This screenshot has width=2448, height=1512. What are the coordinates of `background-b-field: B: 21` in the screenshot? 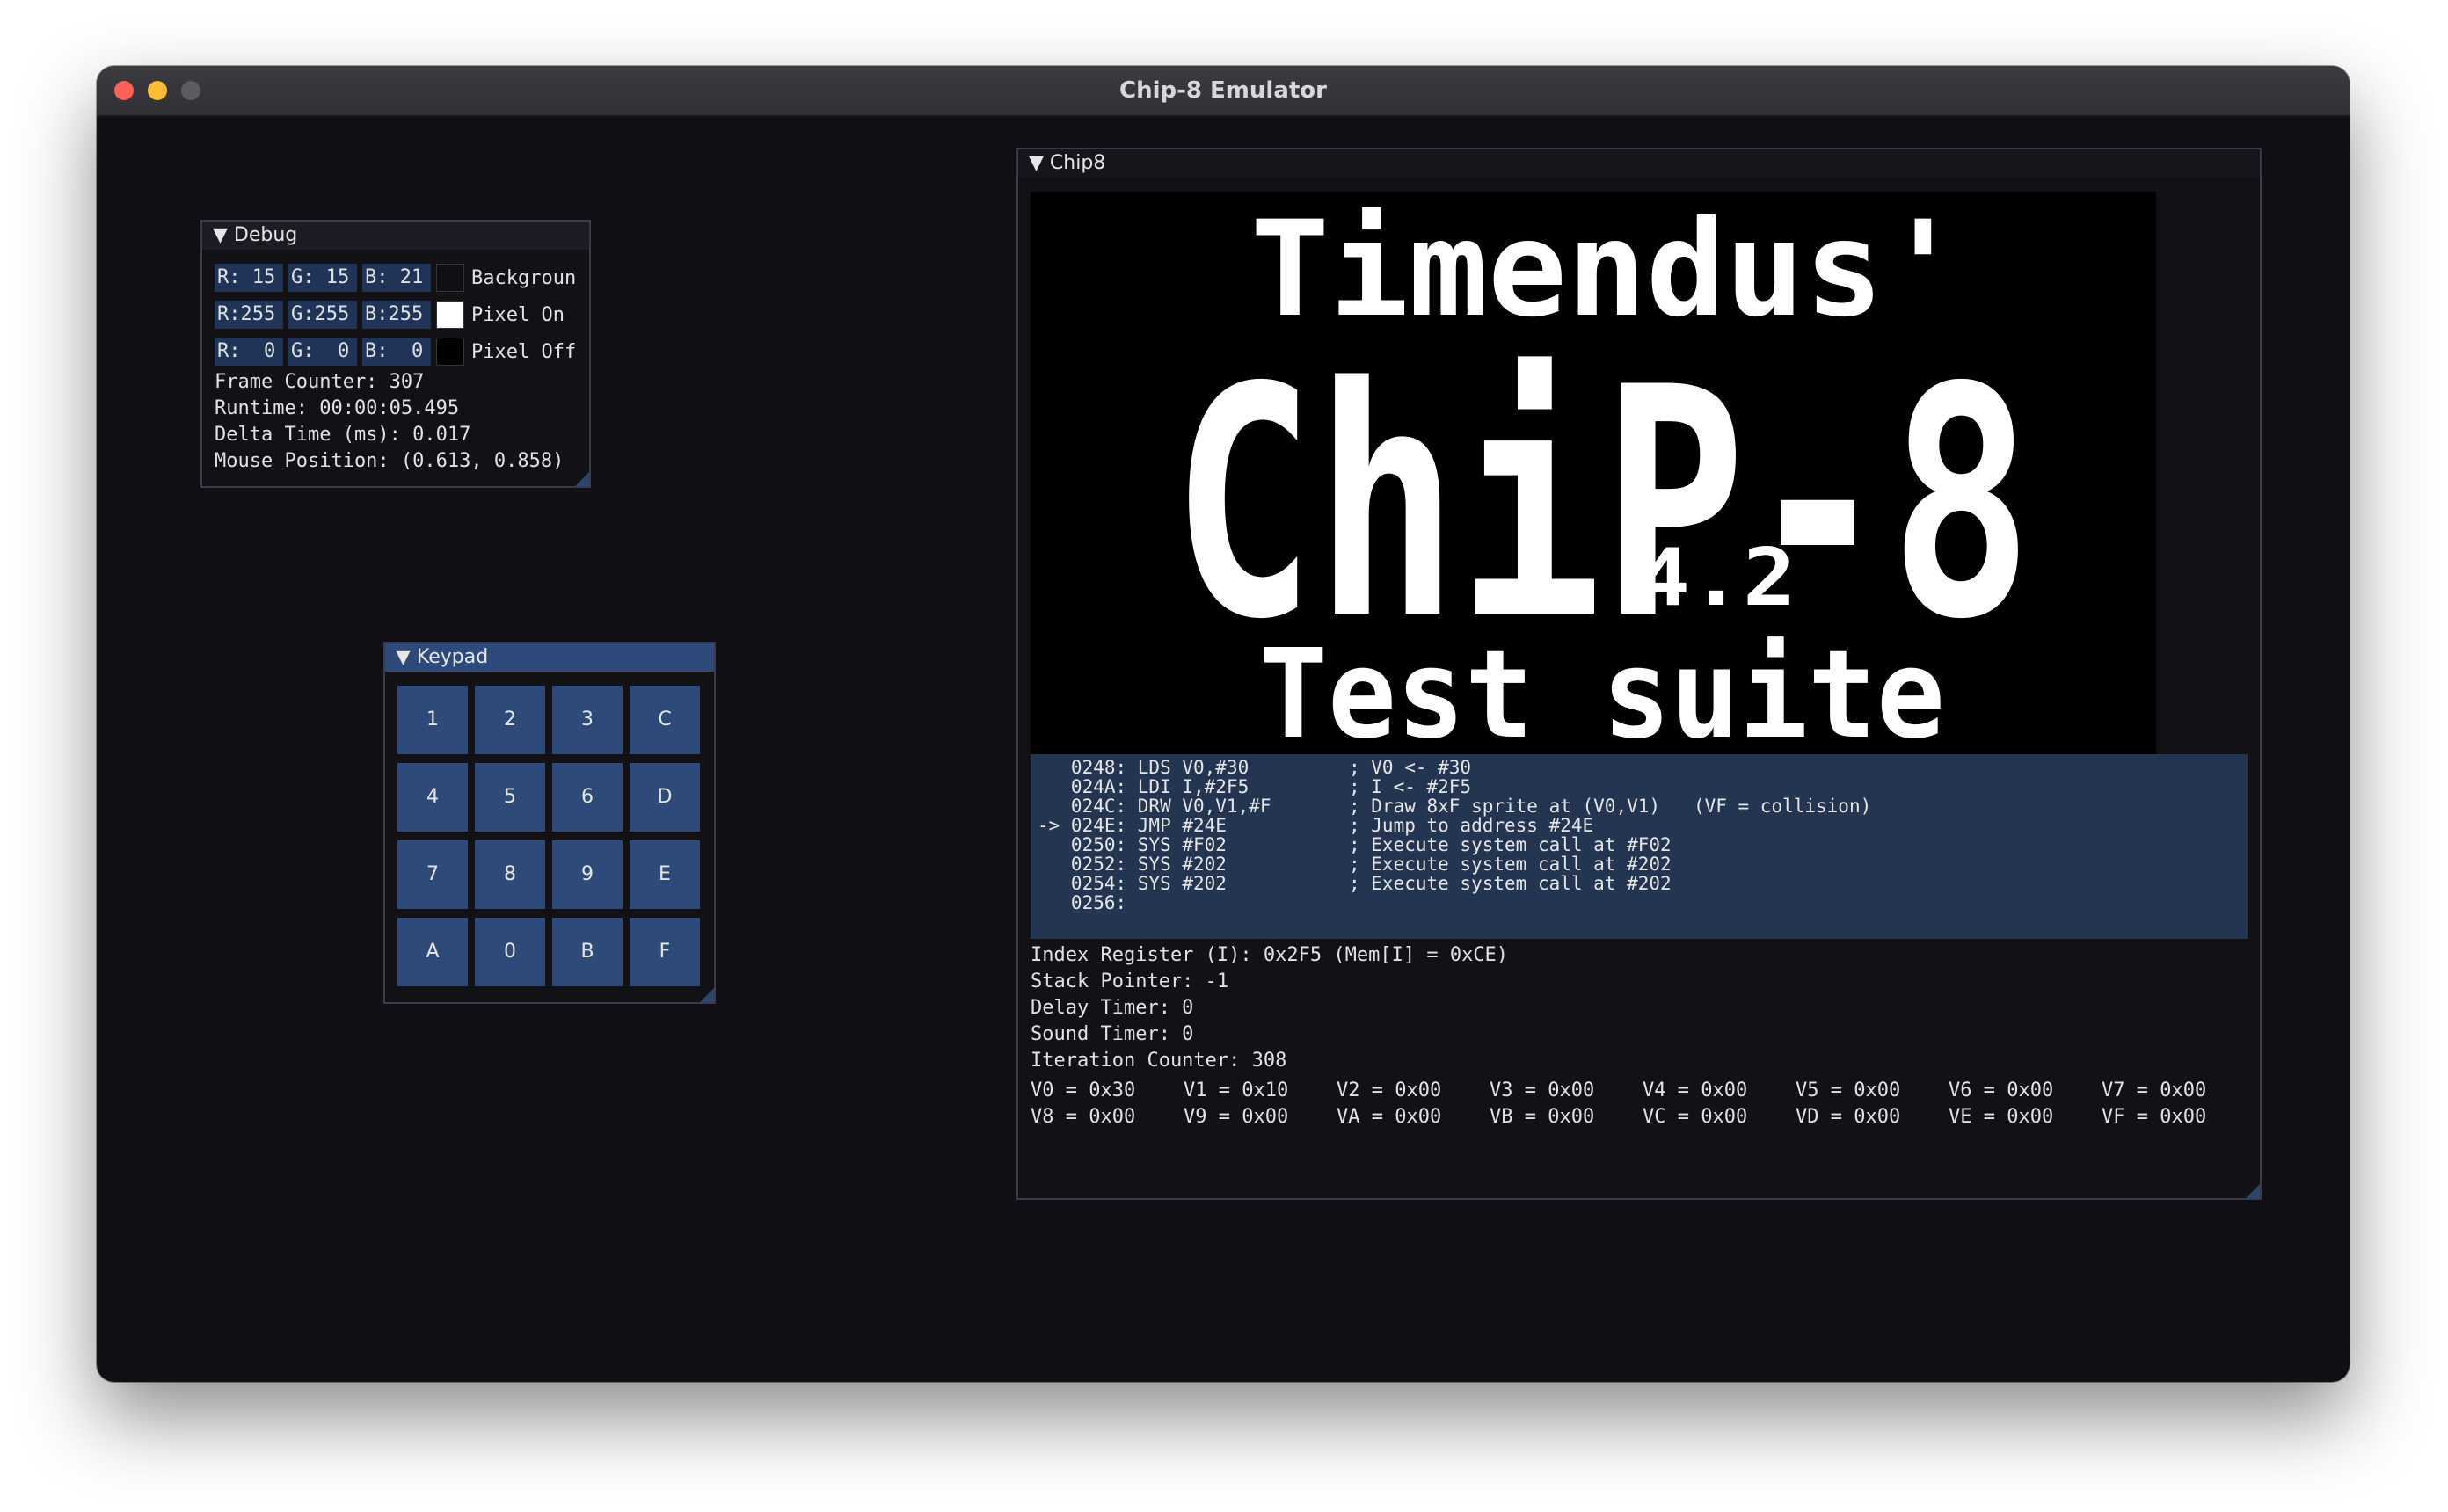 It's located at (396, 278).